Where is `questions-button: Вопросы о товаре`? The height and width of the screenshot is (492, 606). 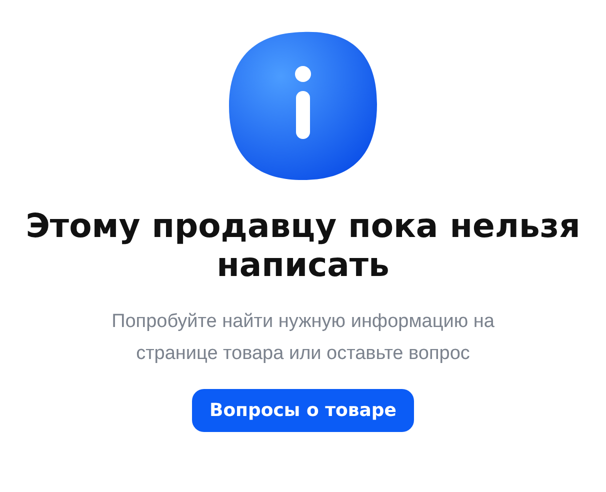 questions-button: Вопросы о товаре is located at coordinates (303, 410).